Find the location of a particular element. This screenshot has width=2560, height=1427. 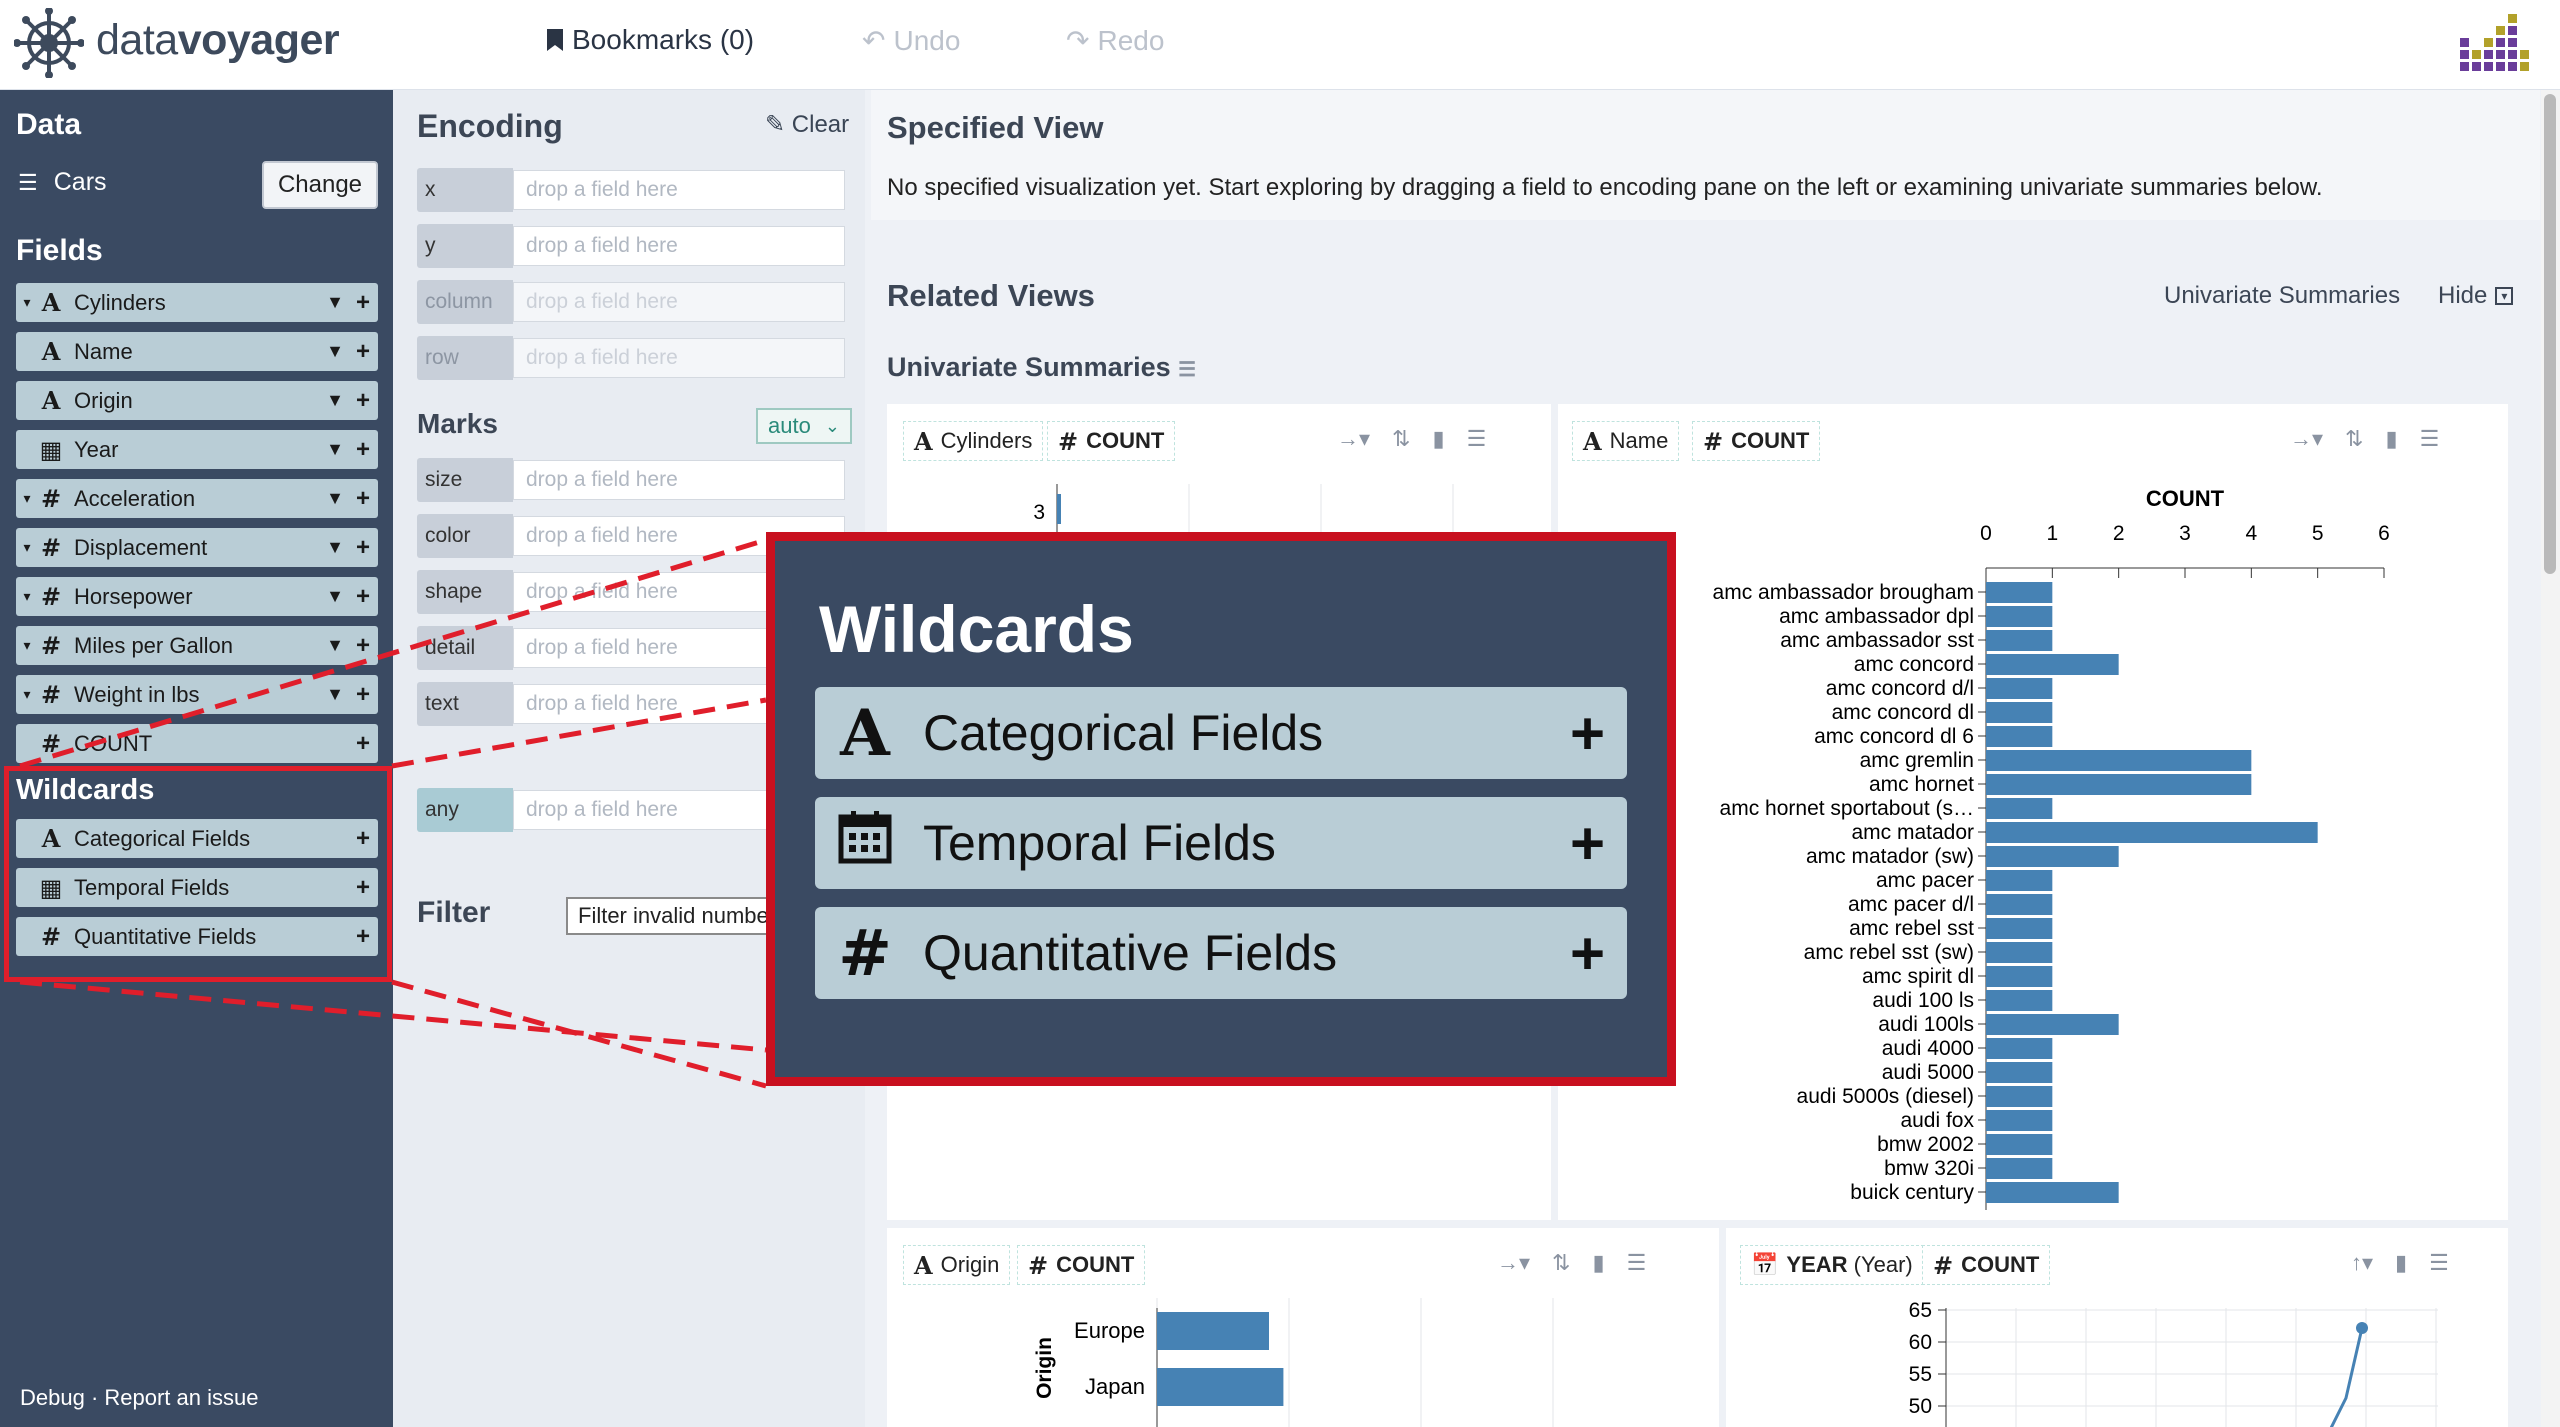

zoom-temporal-fields: Temporal Fields + is located at coordinates (1221, 843).